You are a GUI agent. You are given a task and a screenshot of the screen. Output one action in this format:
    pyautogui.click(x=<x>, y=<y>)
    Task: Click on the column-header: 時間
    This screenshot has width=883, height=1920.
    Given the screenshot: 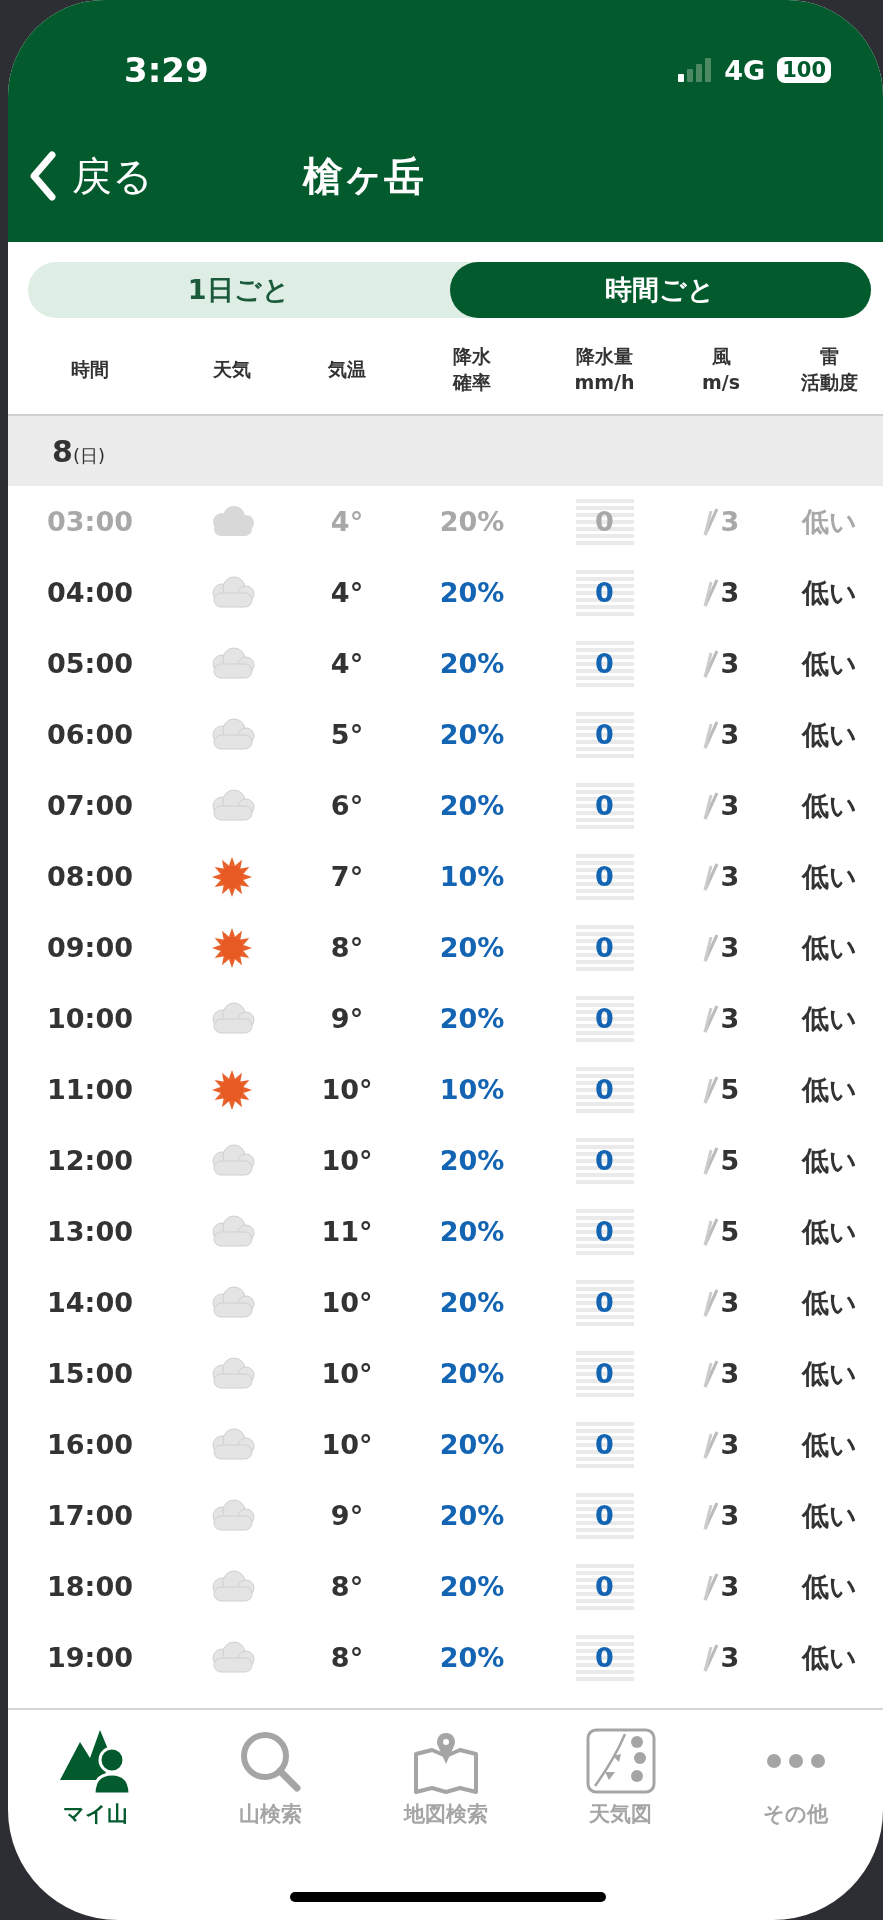 What is the action you would take?
    pyautogui.click(x=90, y=370)
    